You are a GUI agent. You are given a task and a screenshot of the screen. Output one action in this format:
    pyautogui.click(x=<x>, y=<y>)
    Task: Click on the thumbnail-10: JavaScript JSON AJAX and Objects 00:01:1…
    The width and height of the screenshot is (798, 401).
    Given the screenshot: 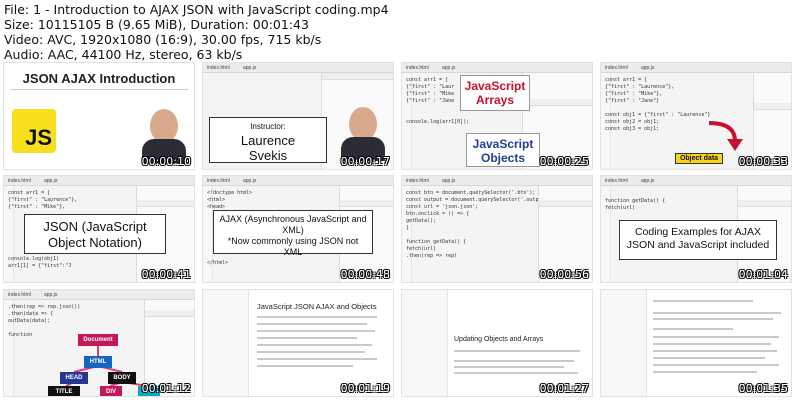 What is the action you would take?
    pyautogui.click(x=298, y=343)
    